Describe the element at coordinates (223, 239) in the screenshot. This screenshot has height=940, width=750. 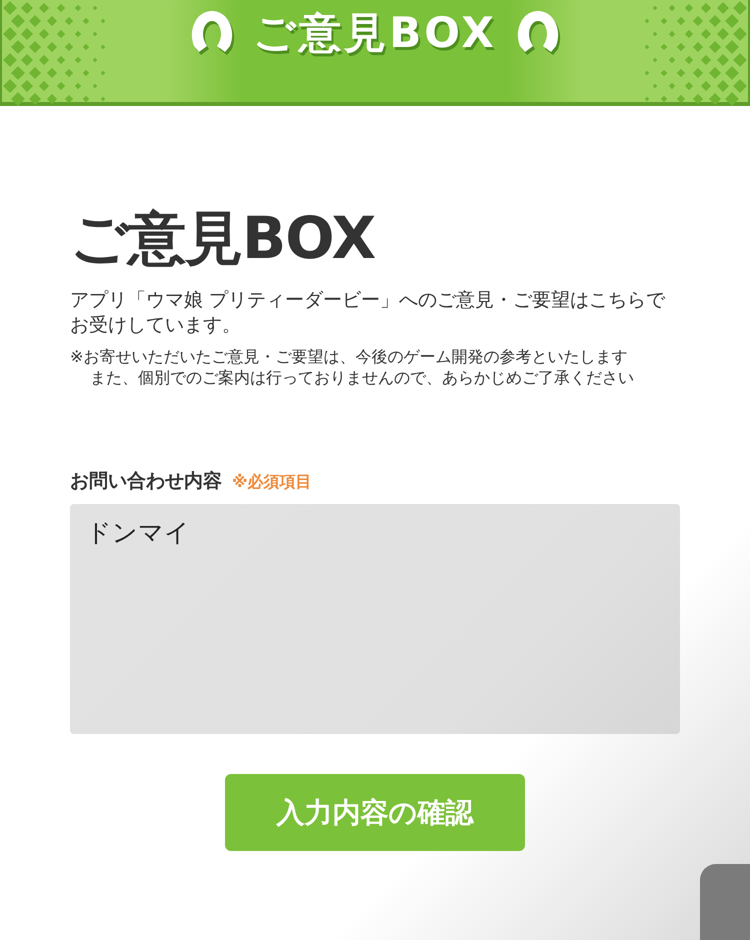
I see `page-heading: ご意見BOX` at that location.